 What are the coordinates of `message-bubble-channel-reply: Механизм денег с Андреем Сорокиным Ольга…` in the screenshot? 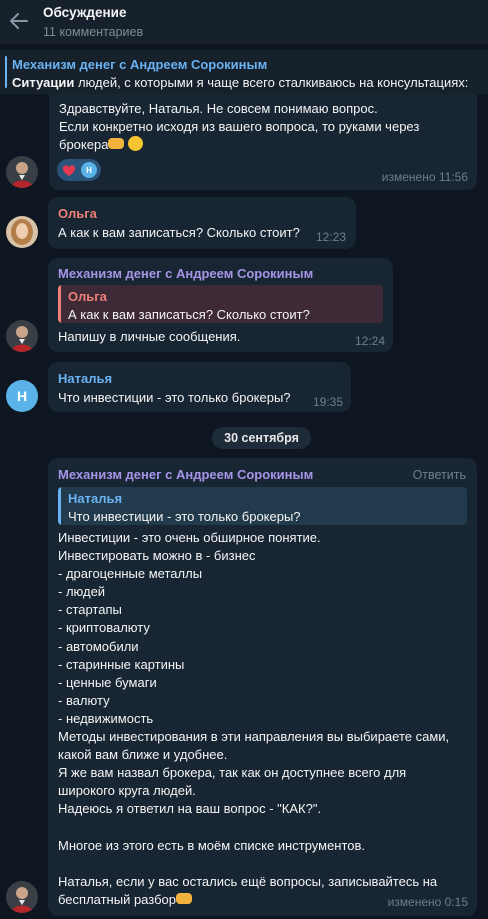 It's located at (220, 305).